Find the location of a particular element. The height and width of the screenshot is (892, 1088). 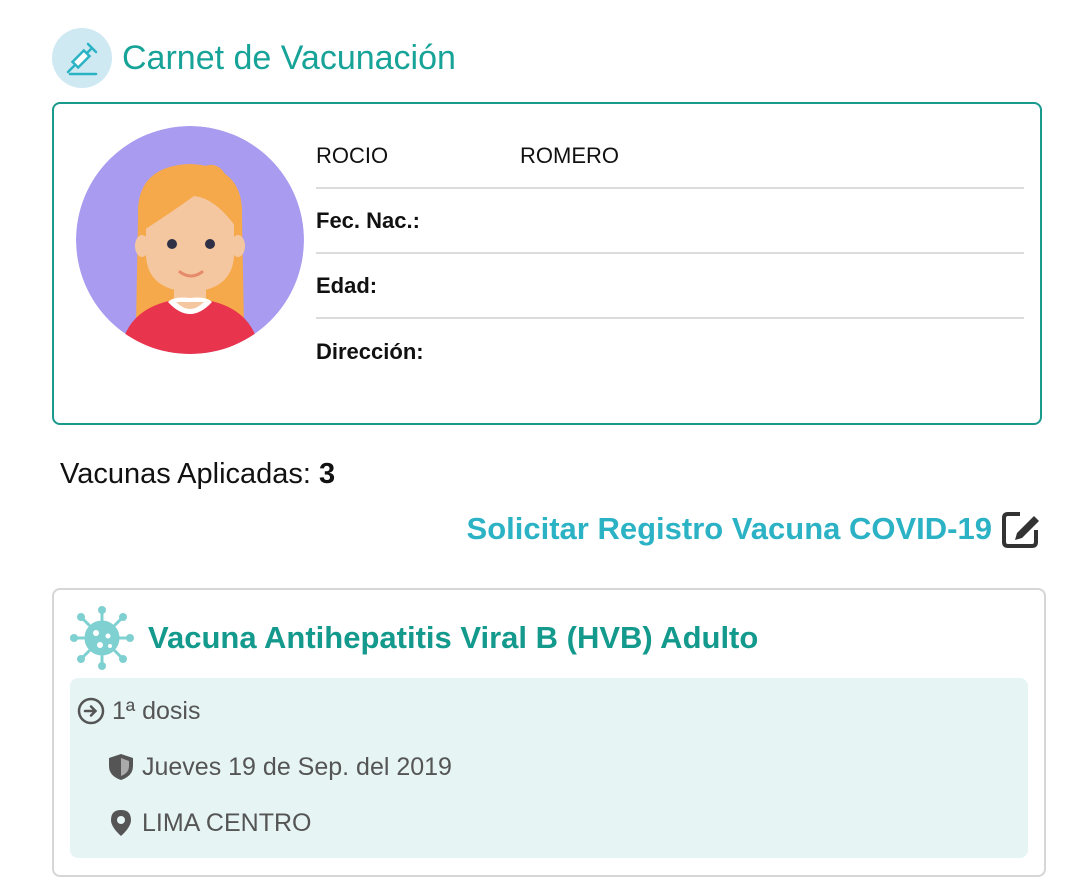

applied-label: Vacunas Aplicadas: is located at coordinates (185, 474).